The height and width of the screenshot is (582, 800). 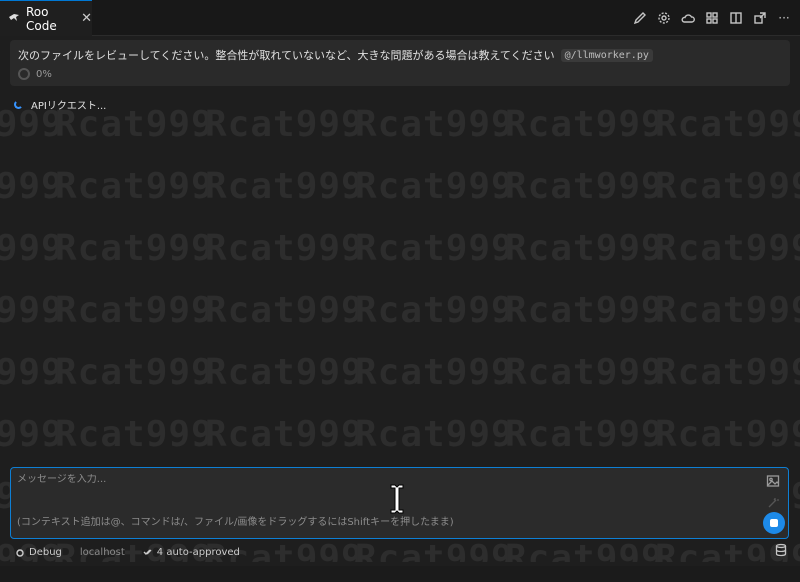 I want to click on cloud-icon, so click(x=688, y=18).